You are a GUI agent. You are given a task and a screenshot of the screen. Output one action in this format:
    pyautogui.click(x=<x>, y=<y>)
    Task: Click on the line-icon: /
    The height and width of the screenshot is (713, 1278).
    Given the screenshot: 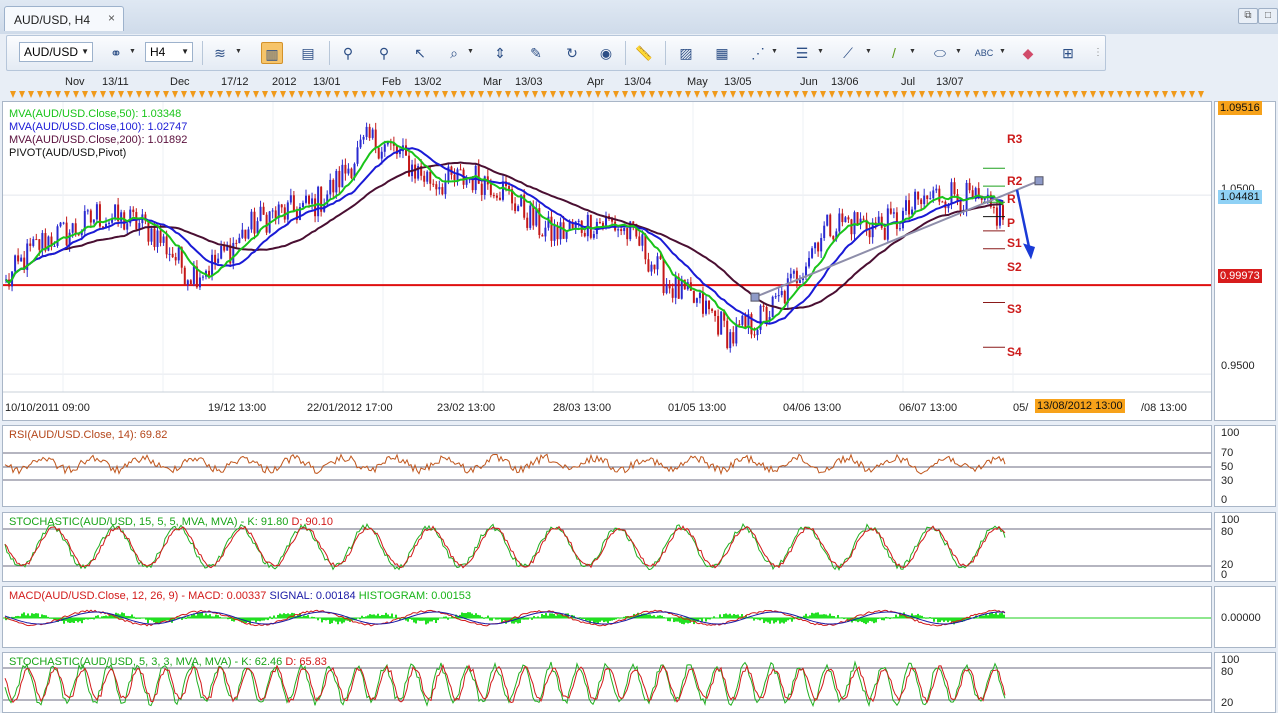 What is the action you would take?
    pyautogui.click(x=894, y=53)
    